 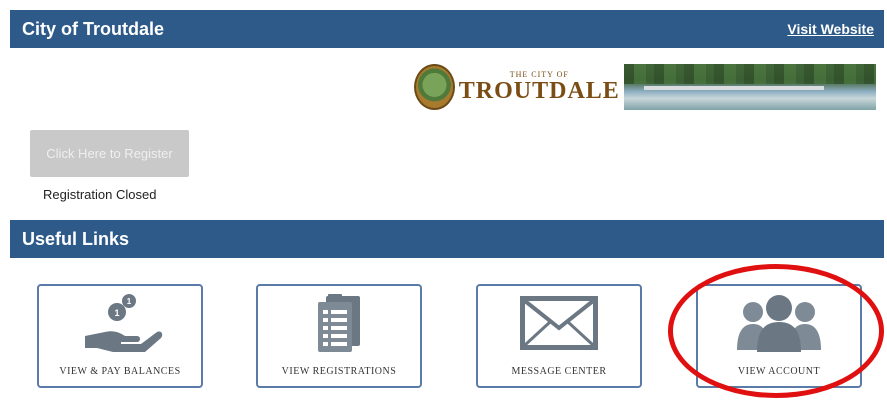 What do you see at coordinates (559, 371) in the screenshot?
I see `tile-label: MESSAGE CENTER` at bounding box center [559, 371].